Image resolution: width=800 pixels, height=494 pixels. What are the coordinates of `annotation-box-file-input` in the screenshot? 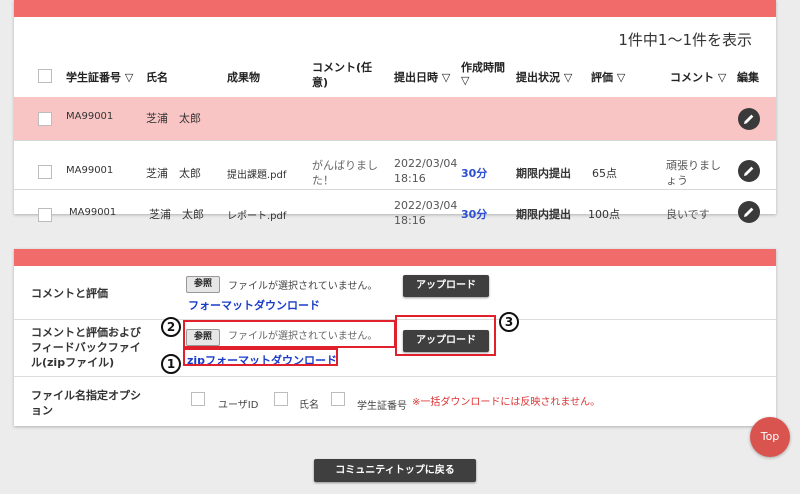 It's located at (289, 334).